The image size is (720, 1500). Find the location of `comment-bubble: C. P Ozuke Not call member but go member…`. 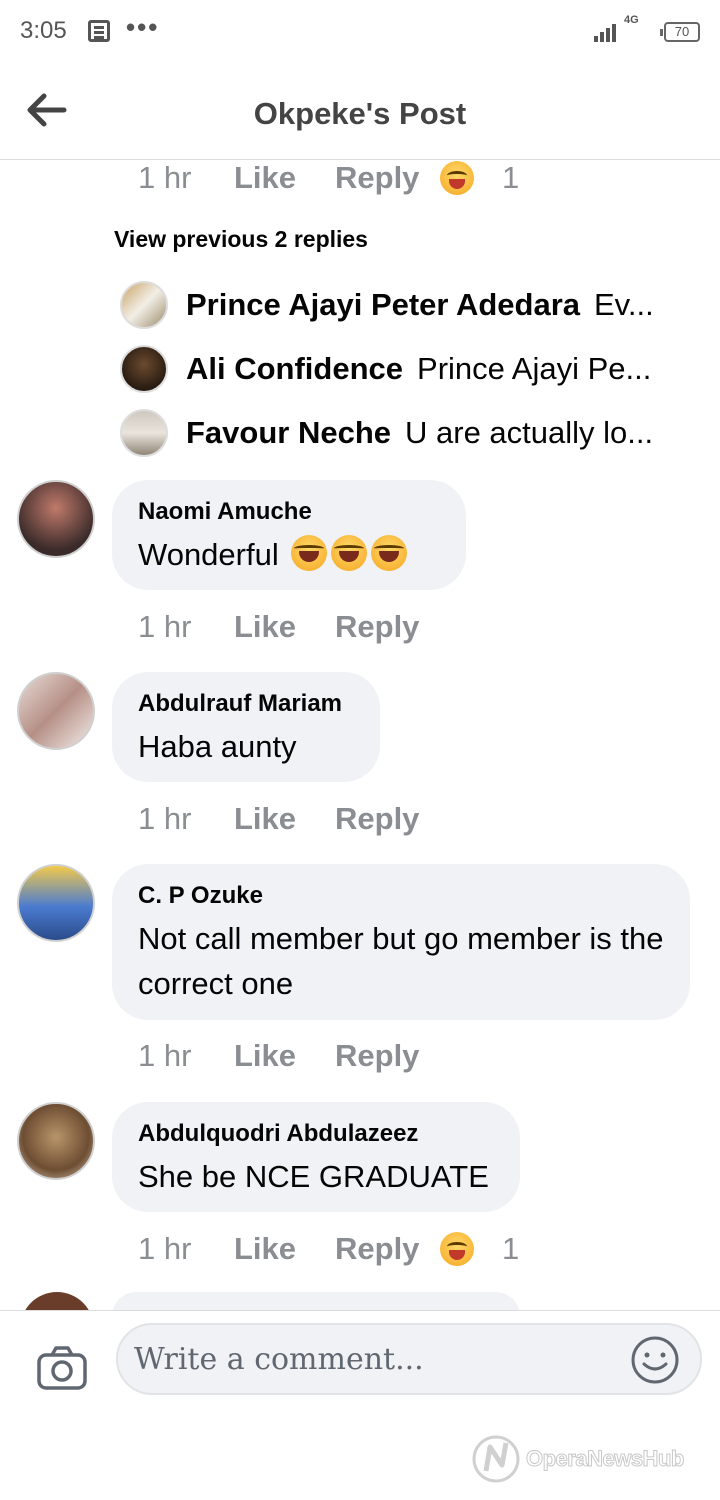

comment-bubble: C. P Ozuke Not call member but go member… is located at coordinates (401, 942).